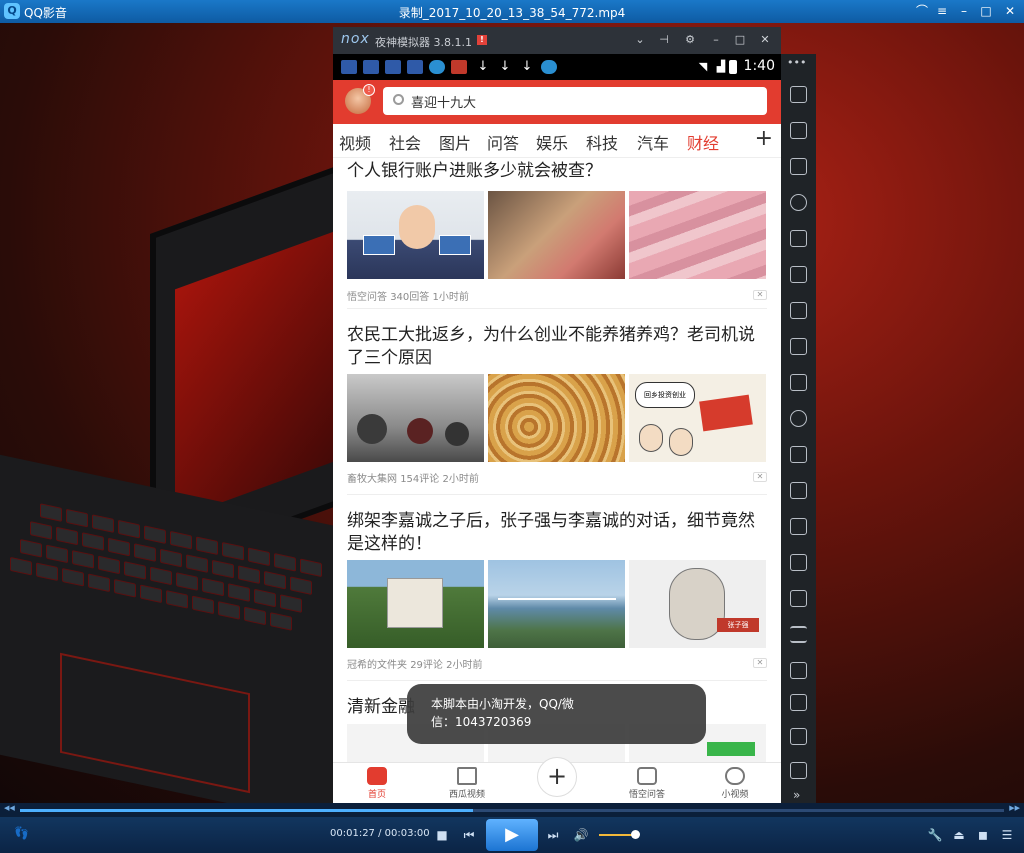  I want to click on phone-icon, so click(798, 94).